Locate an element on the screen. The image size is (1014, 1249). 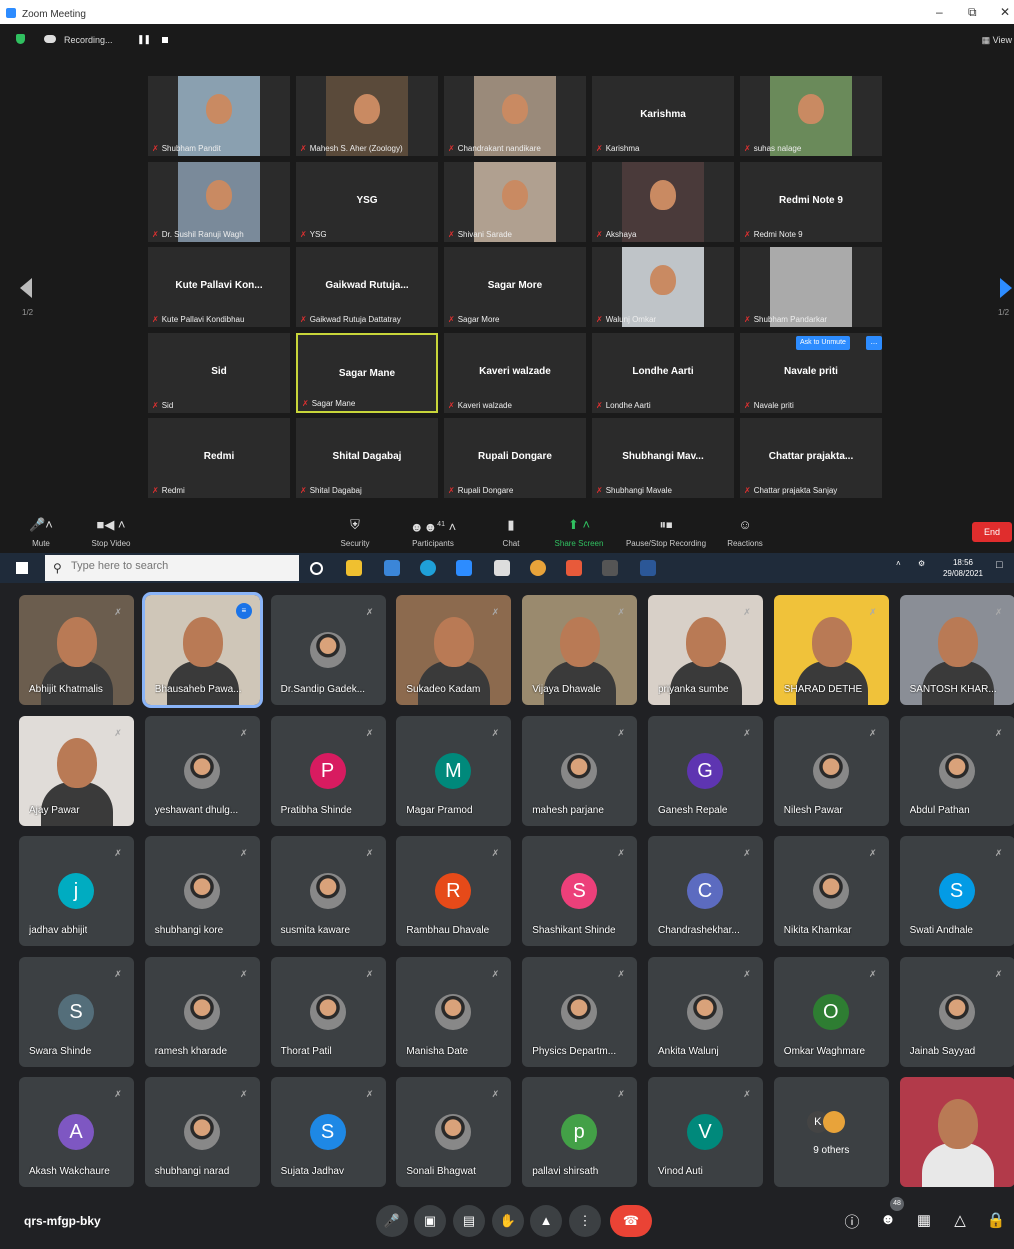
meet-participant-tile: j ✗ jadhav abhijit is located at coordinates (76, 891).